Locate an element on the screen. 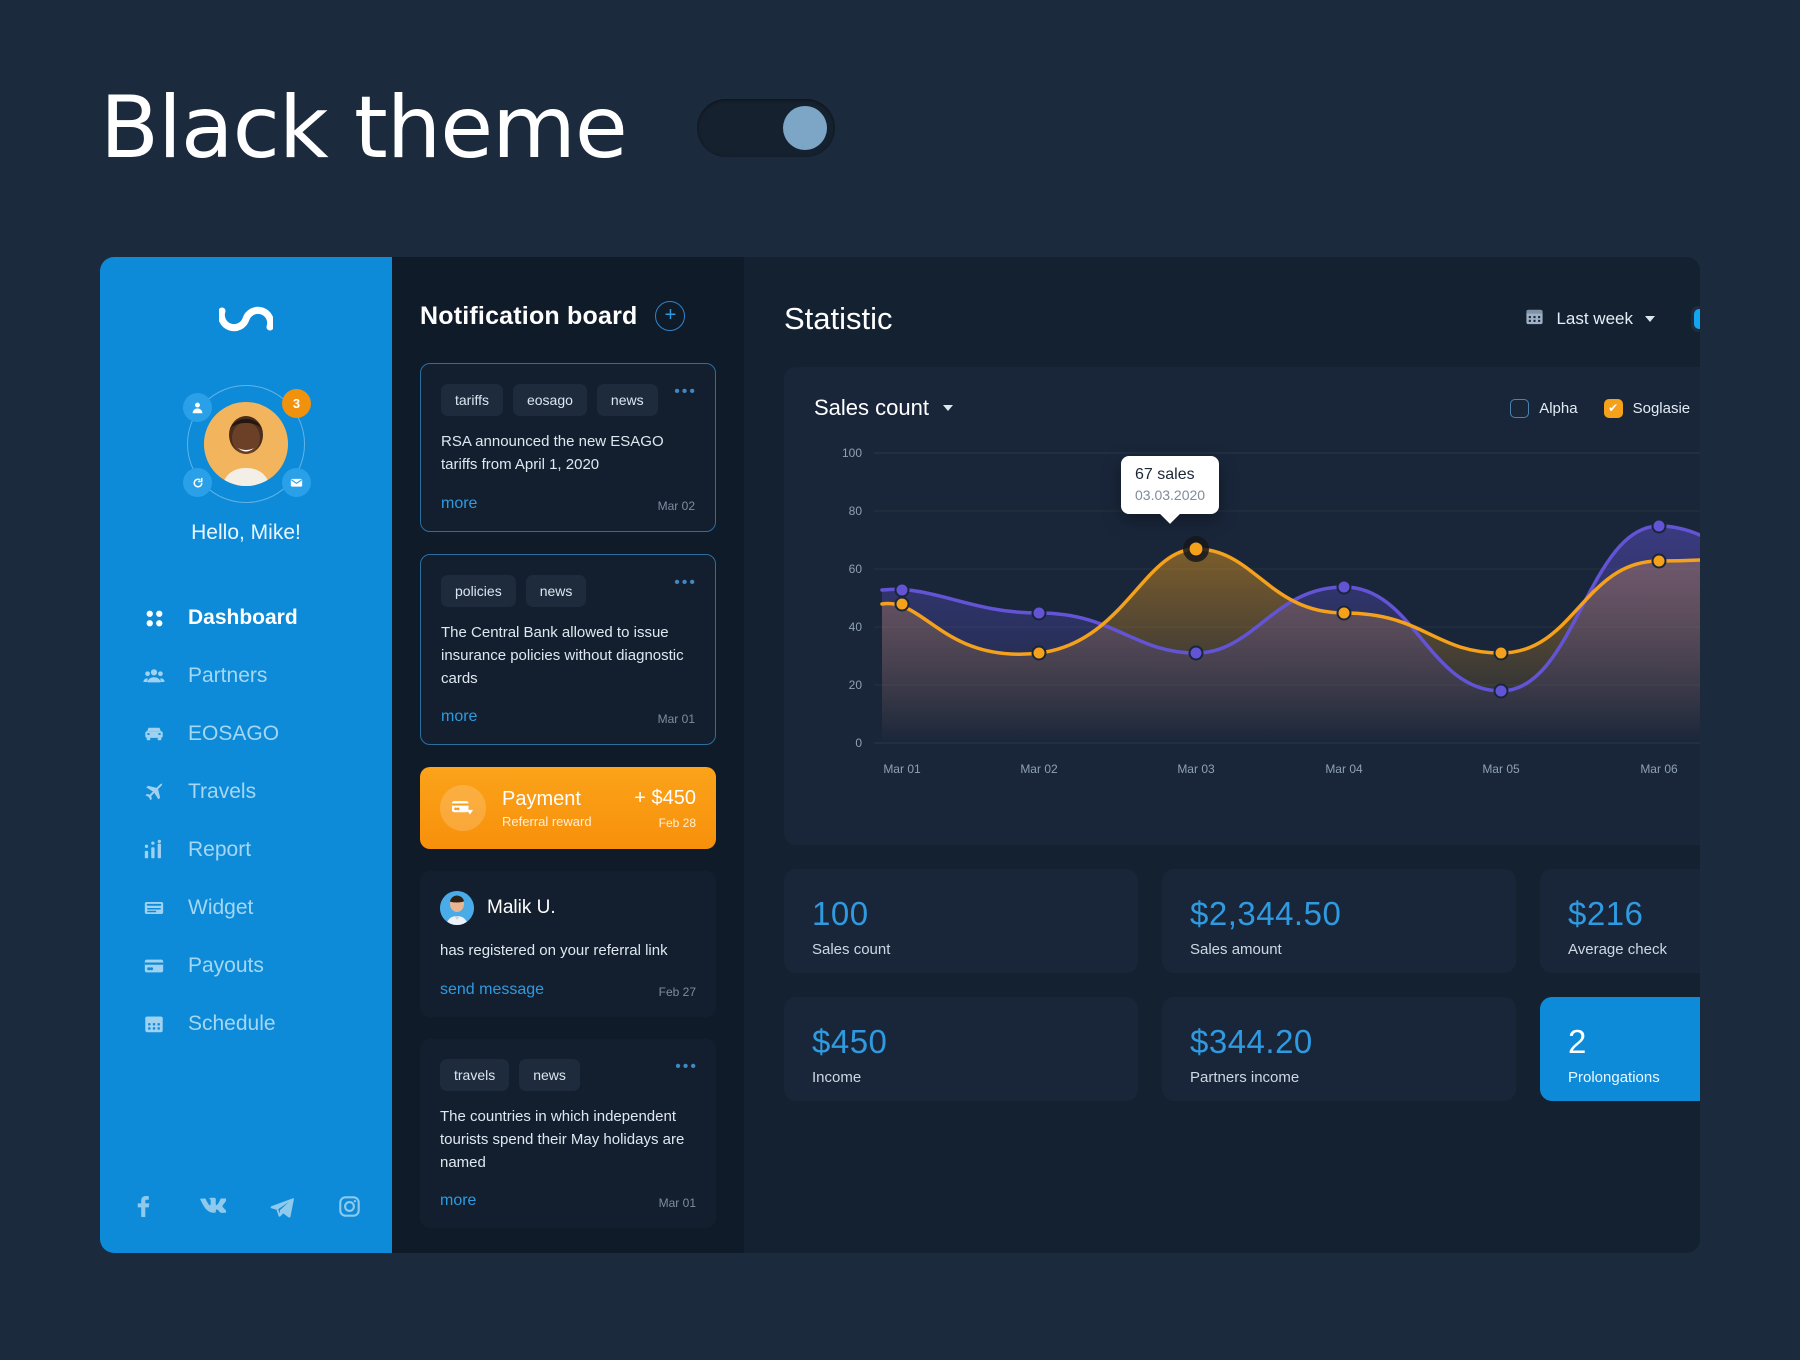 The width and height of the screenshot is (1800, 1360). tag: travels is located at coordinates (475, 1074).